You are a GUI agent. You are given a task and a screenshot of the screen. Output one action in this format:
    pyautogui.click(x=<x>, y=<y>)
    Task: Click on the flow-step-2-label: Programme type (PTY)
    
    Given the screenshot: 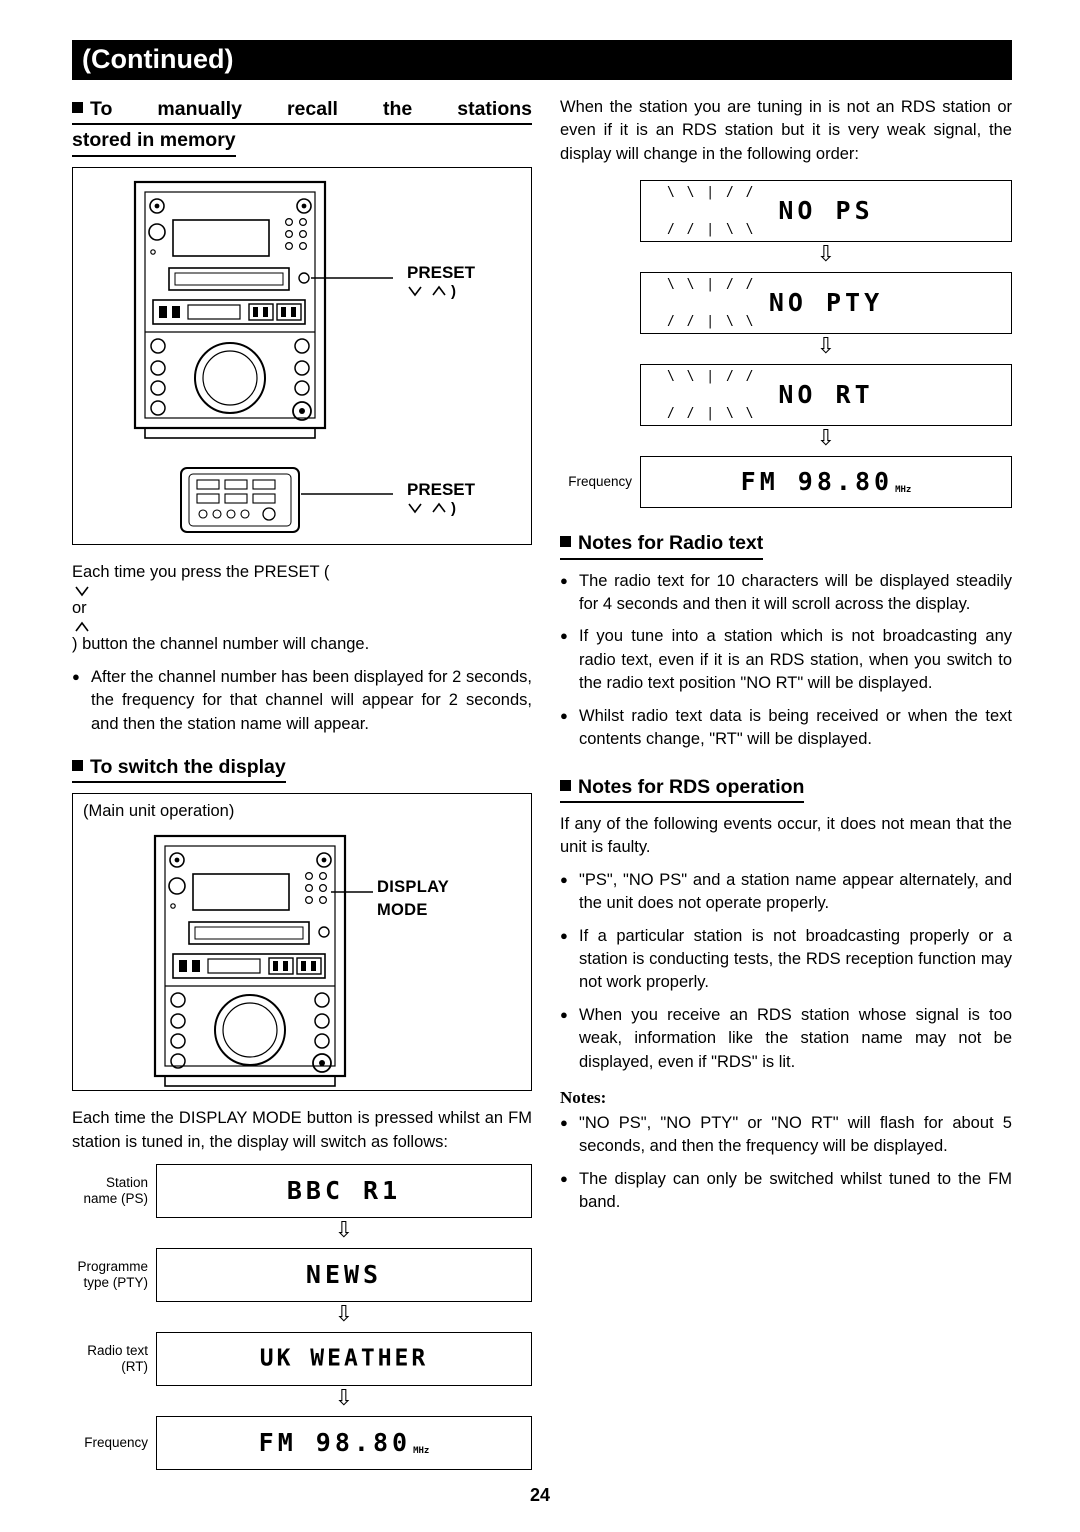 What is the action you would take?
    pyautogui.click(x=112, y=1275)
    